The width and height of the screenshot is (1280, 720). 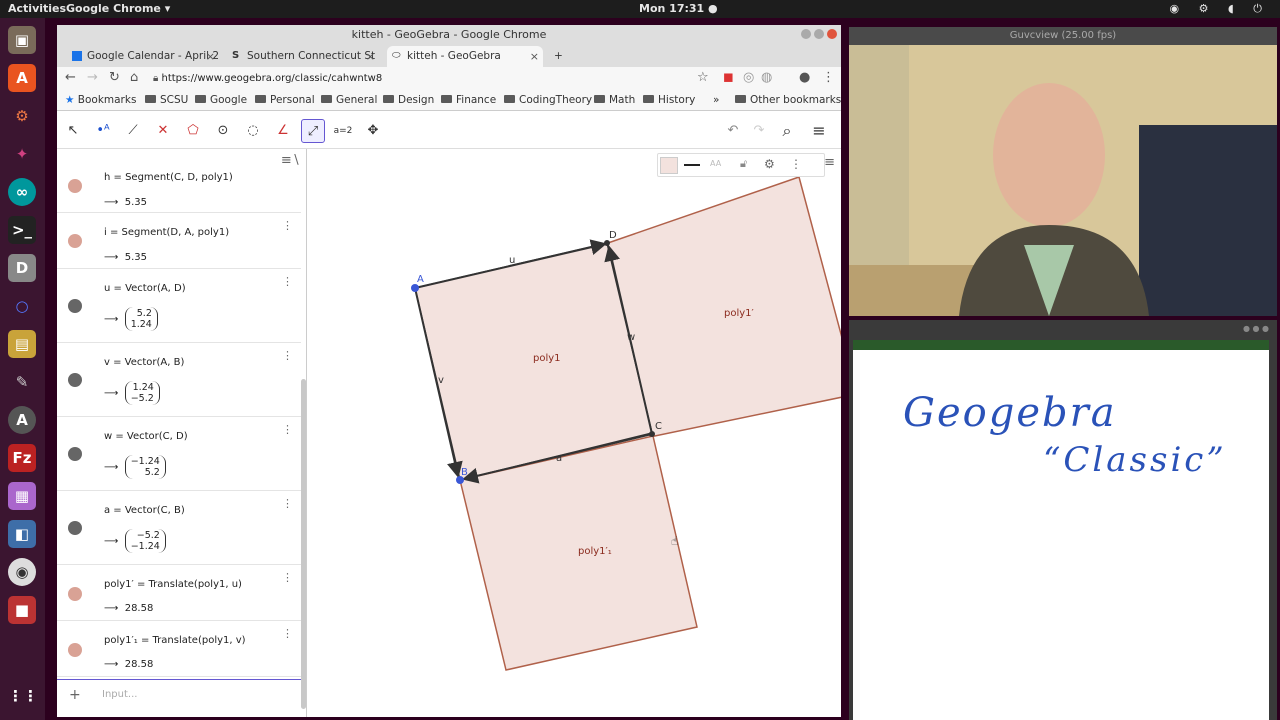 What do you see at coordinates (179, 593) in the screenshot?
I see `algebra-row: poly1′ = Translate(poly1, u) ⟶ 28.58 ⋮` at bounding box center [179, 593].